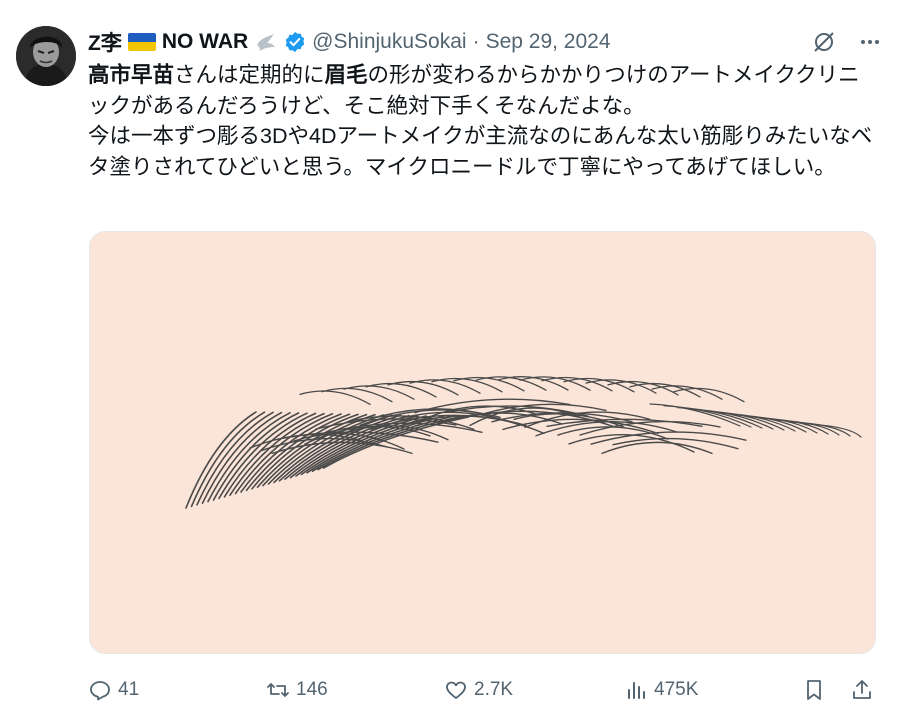 The image size is (900, 724). I want to click on like-count: 2.7K, so click(494, 689).